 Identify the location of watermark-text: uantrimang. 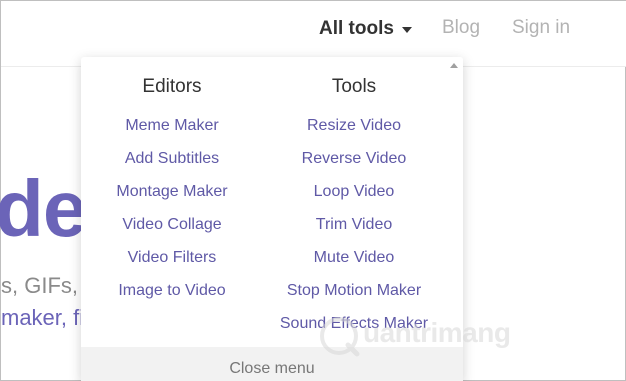
(437, 332).